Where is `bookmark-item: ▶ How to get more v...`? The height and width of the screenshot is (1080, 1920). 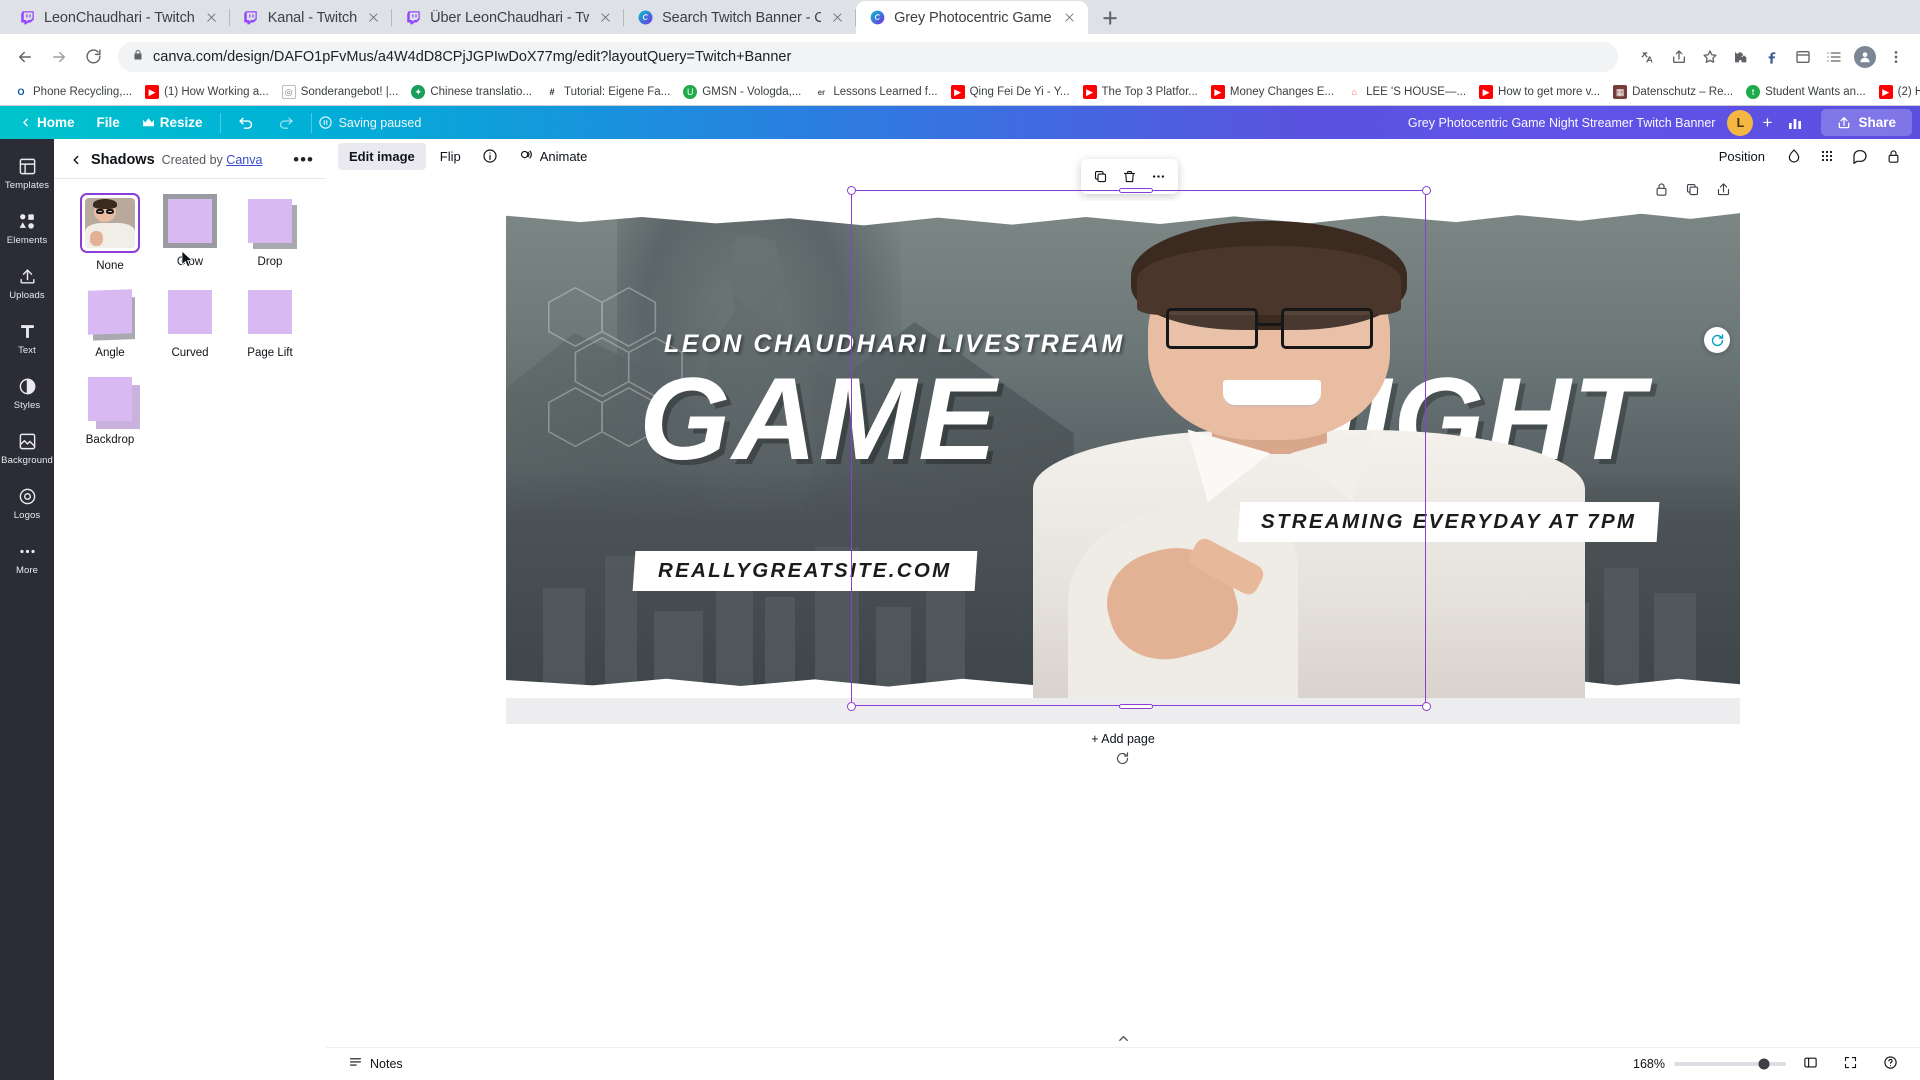
bookmark-item: ▶ How to get more v... is located at coordinates (1539, 92).